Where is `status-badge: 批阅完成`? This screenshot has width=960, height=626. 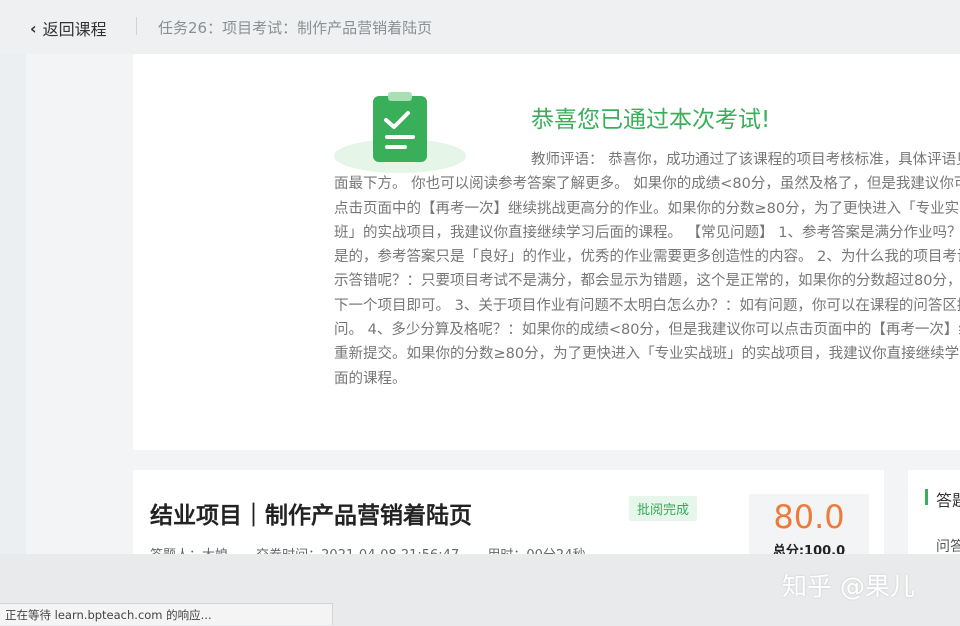 status-badge: 批阅完成 is located at coordinates (663, 508).